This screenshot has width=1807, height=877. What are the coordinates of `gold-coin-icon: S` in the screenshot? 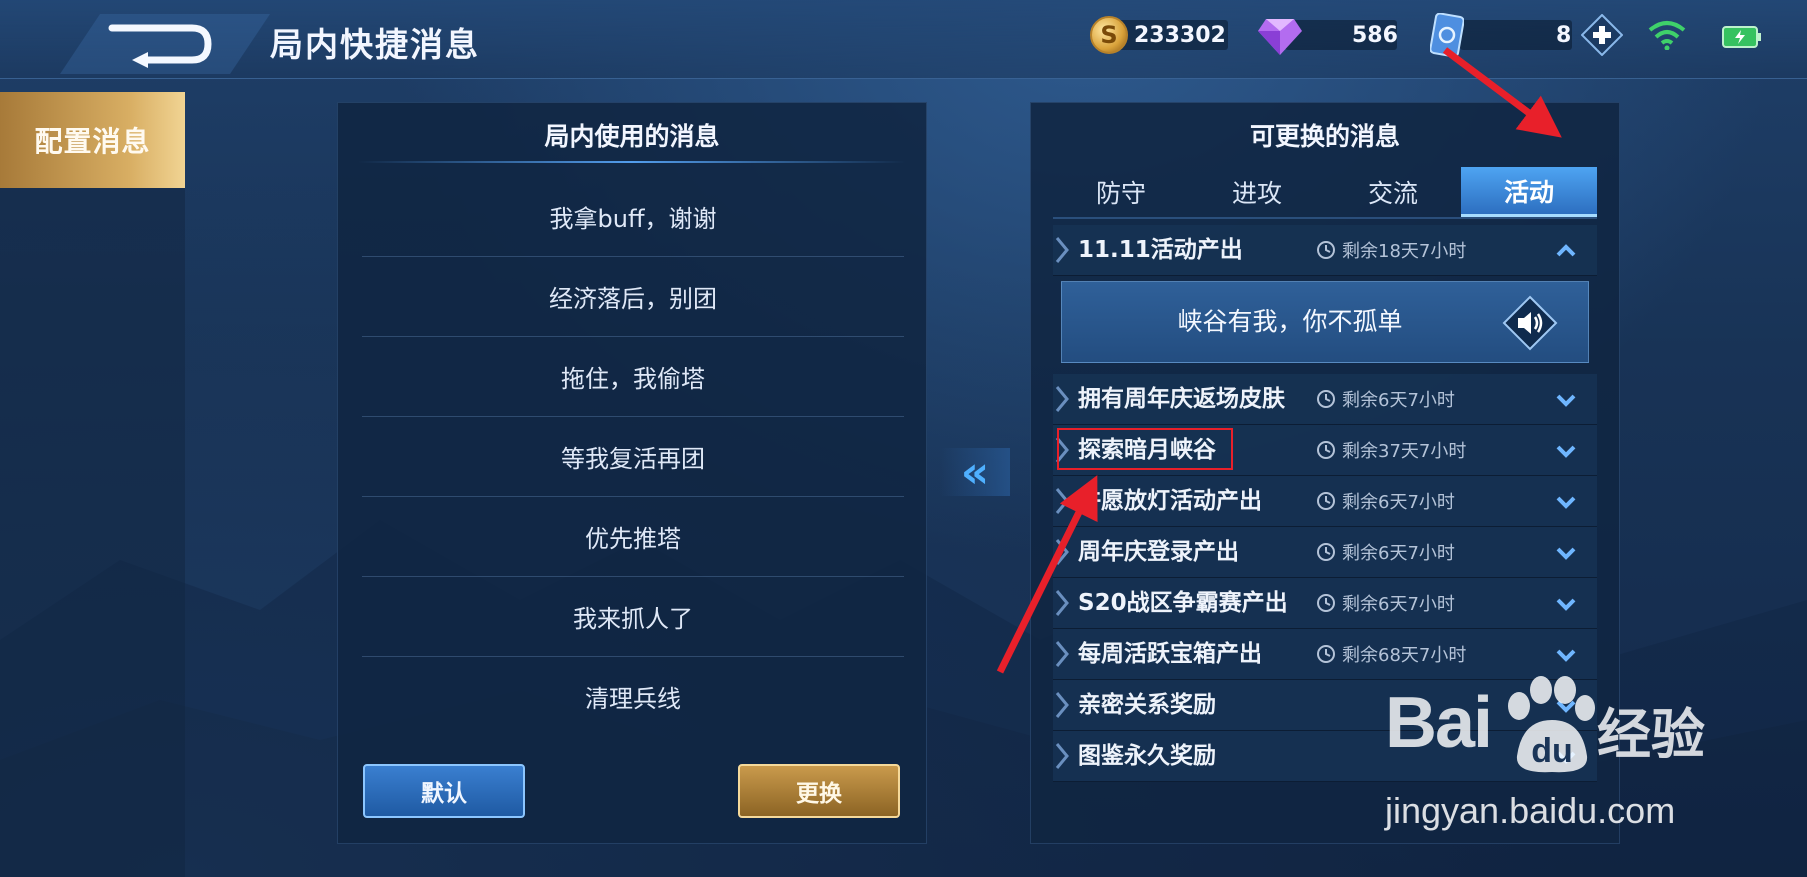 It's located at (1109, 35).